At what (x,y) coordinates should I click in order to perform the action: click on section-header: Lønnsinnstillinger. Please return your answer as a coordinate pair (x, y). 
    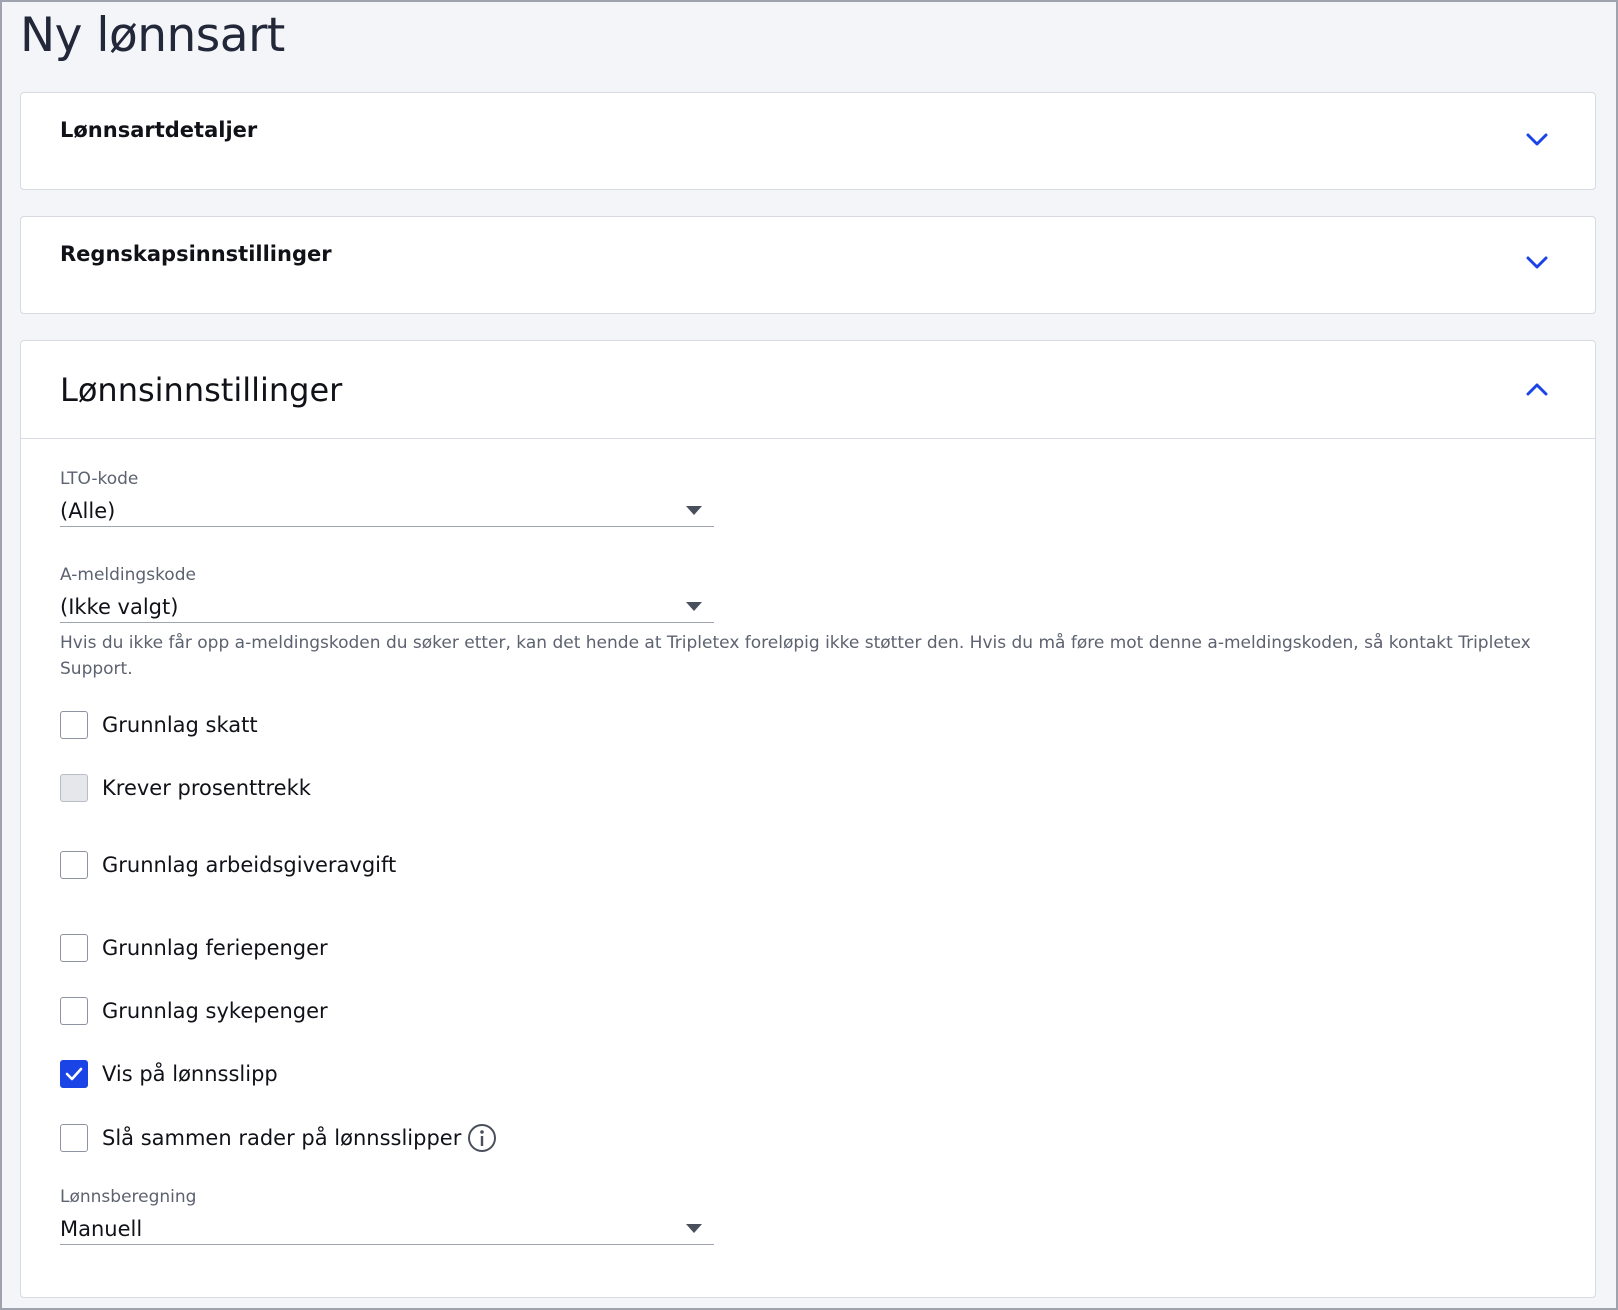
    Looking at the image, I should click on (808, 390).